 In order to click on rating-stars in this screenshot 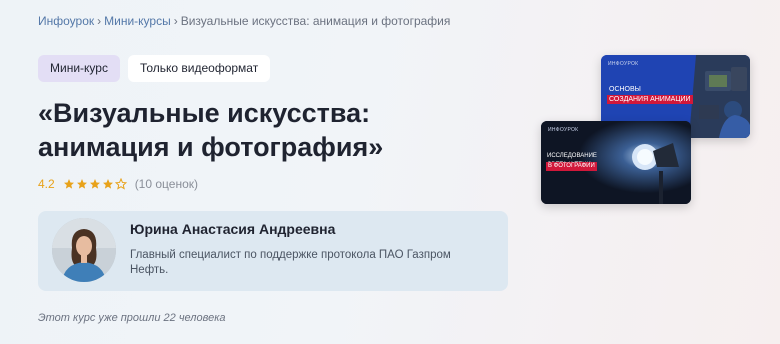, I will do `click(95, 184)`.